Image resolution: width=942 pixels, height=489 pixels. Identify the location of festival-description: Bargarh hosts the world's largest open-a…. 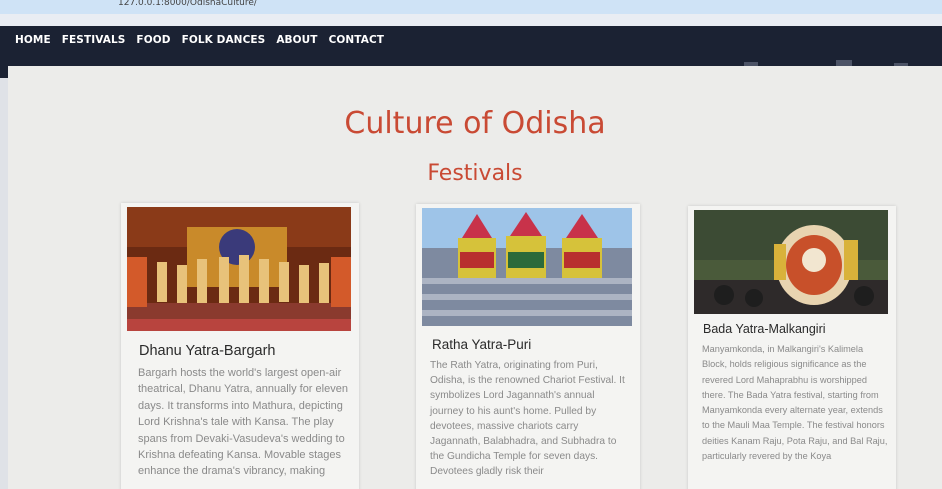
(243, 422).